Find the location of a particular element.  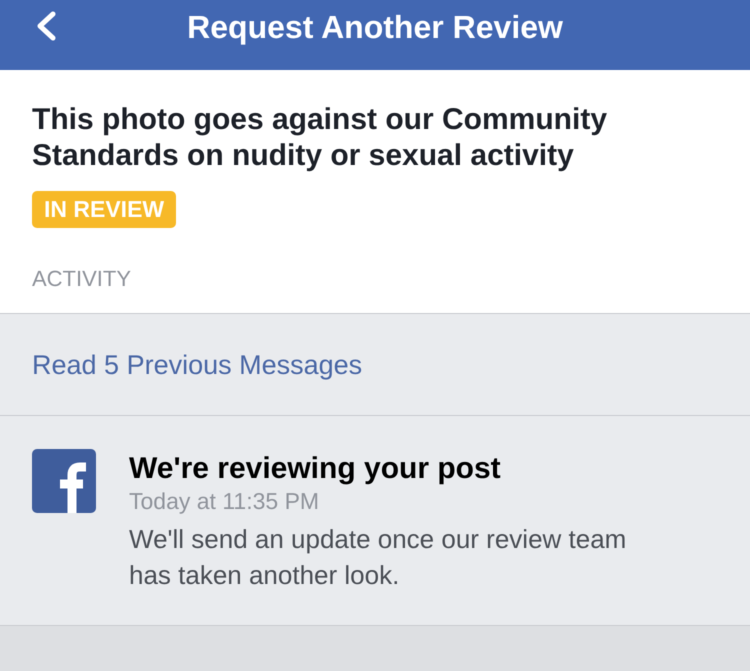

page-title: Request Another Review is located at coordinates (375, 27).